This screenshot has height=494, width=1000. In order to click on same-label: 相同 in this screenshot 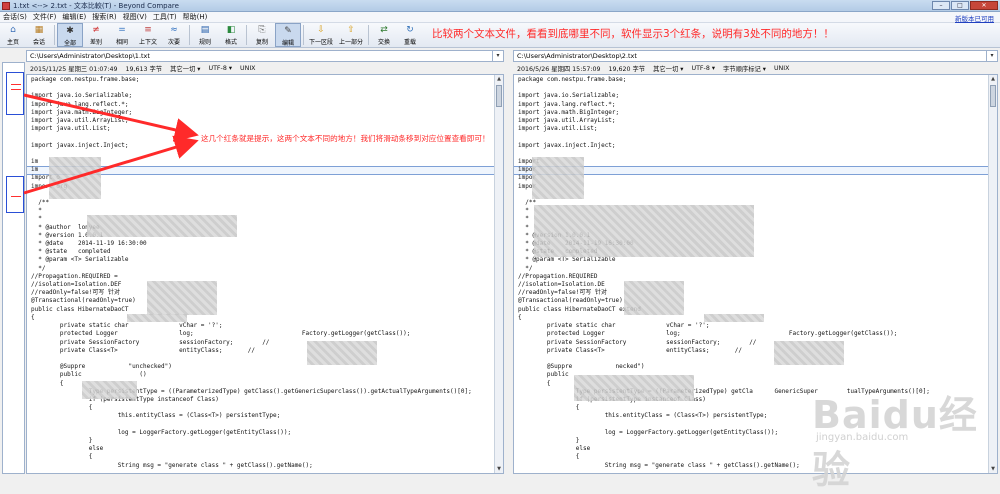, I will do `click(121, 42)`.